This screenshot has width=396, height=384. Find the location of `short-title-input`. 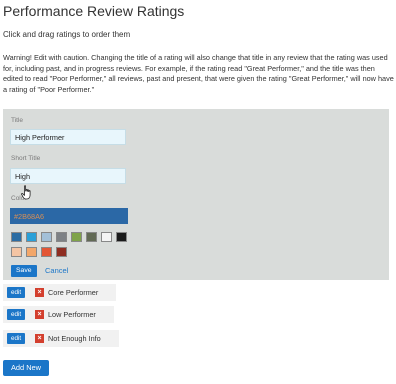

short-title-input is located at coordinates (68, 176).